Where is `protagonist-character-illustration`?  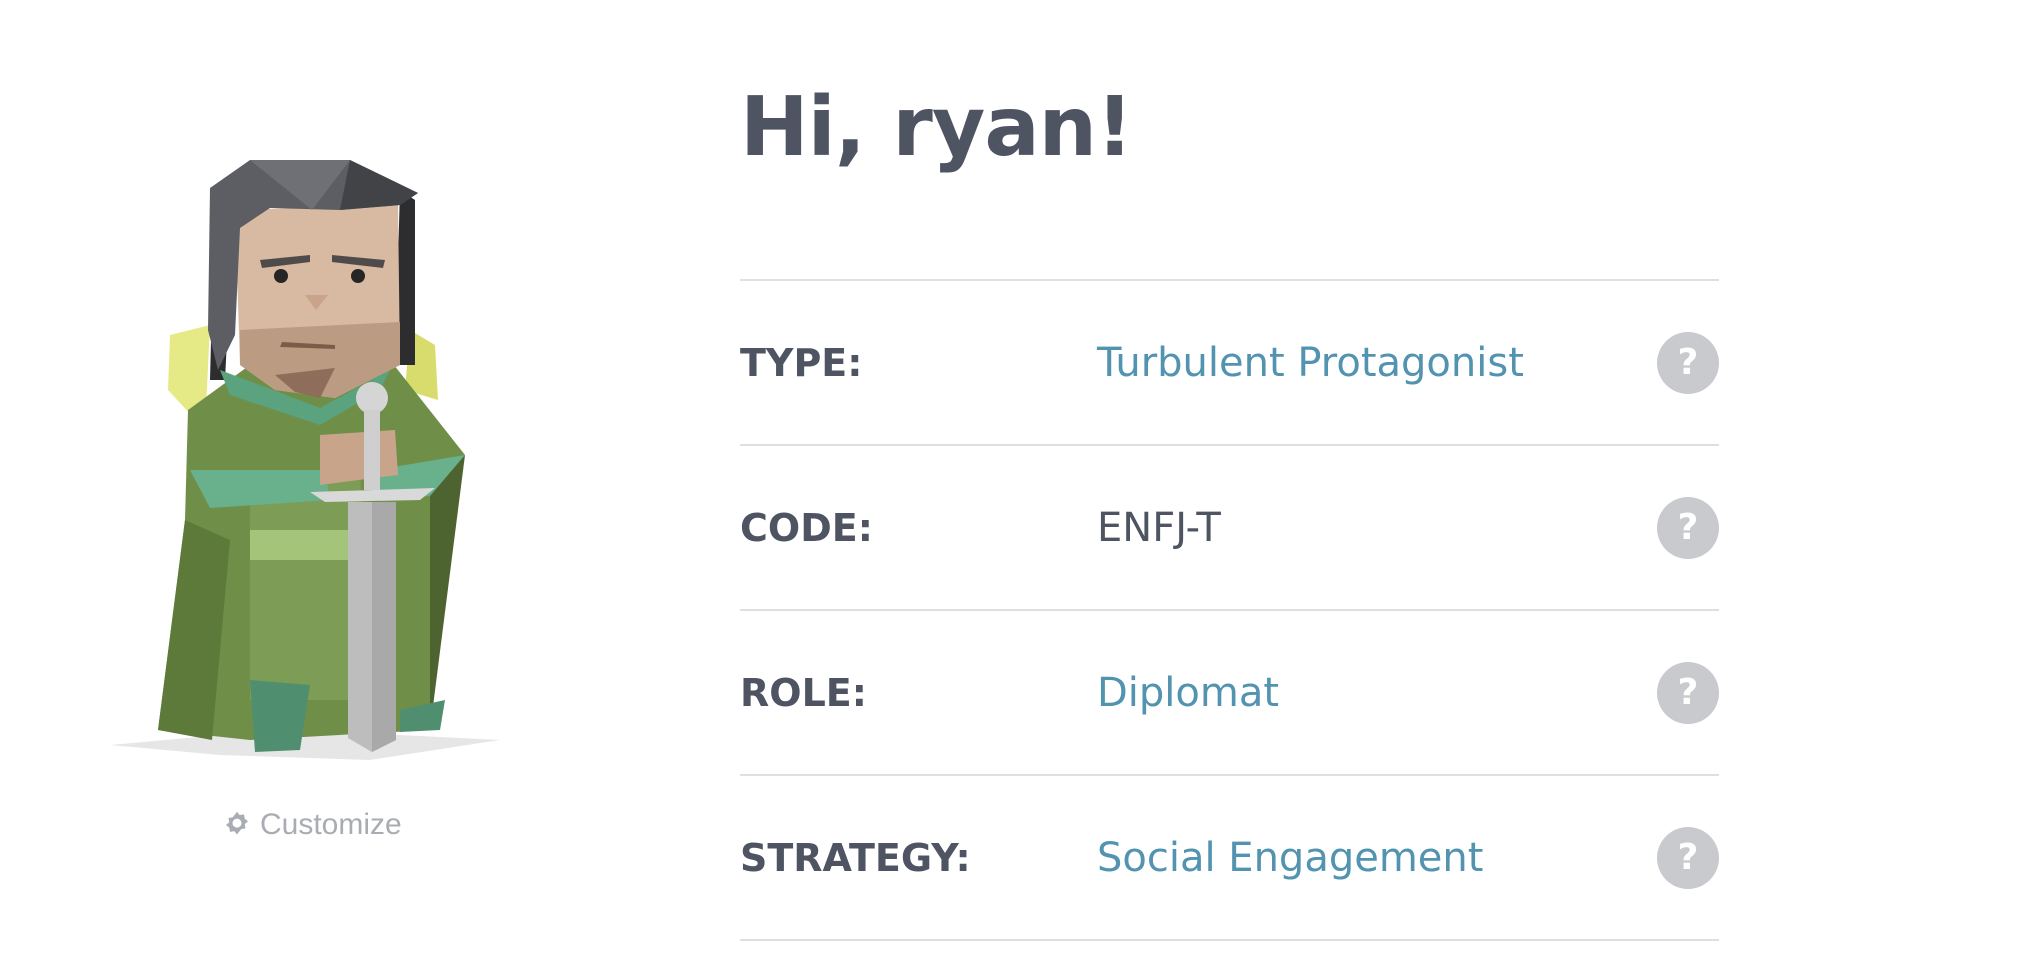
protagonist-character-illustration is located at coordinates (305, 460).